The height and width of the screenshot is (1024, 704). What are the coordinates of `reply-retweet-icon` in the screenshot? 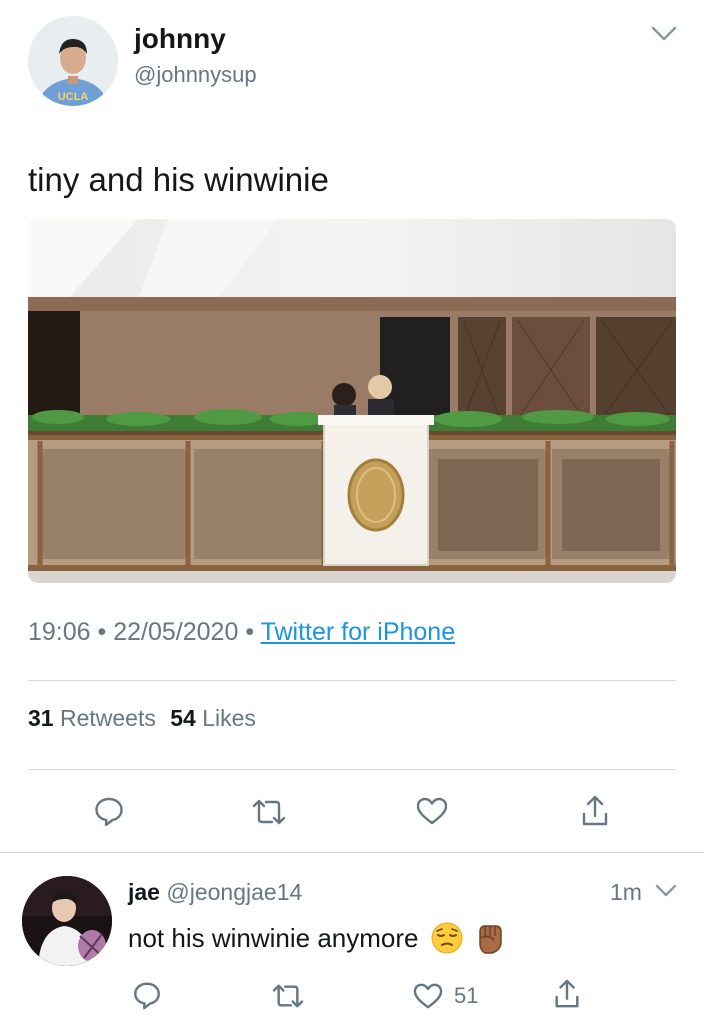 It's located at (288, 996).